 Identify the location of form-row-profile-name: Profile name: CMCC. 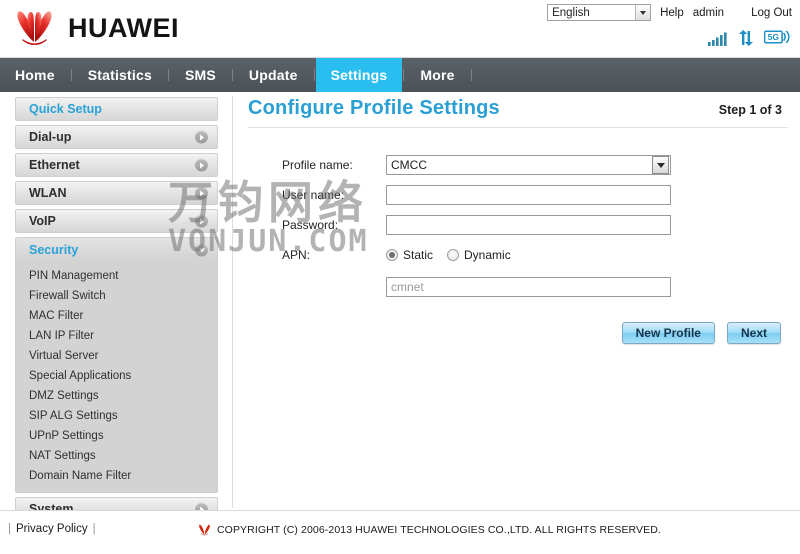
(518, 165).